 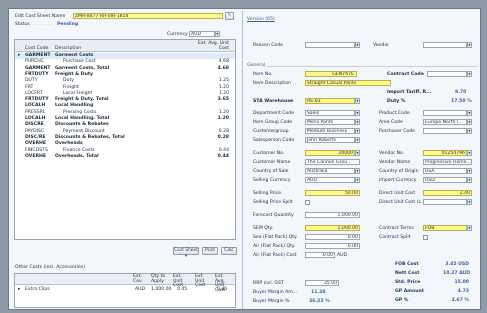 What do you see at coordinates (445, 228) in the screenshot?
I see `contract-terms-field: FOB` at bounding box center [445, 228].